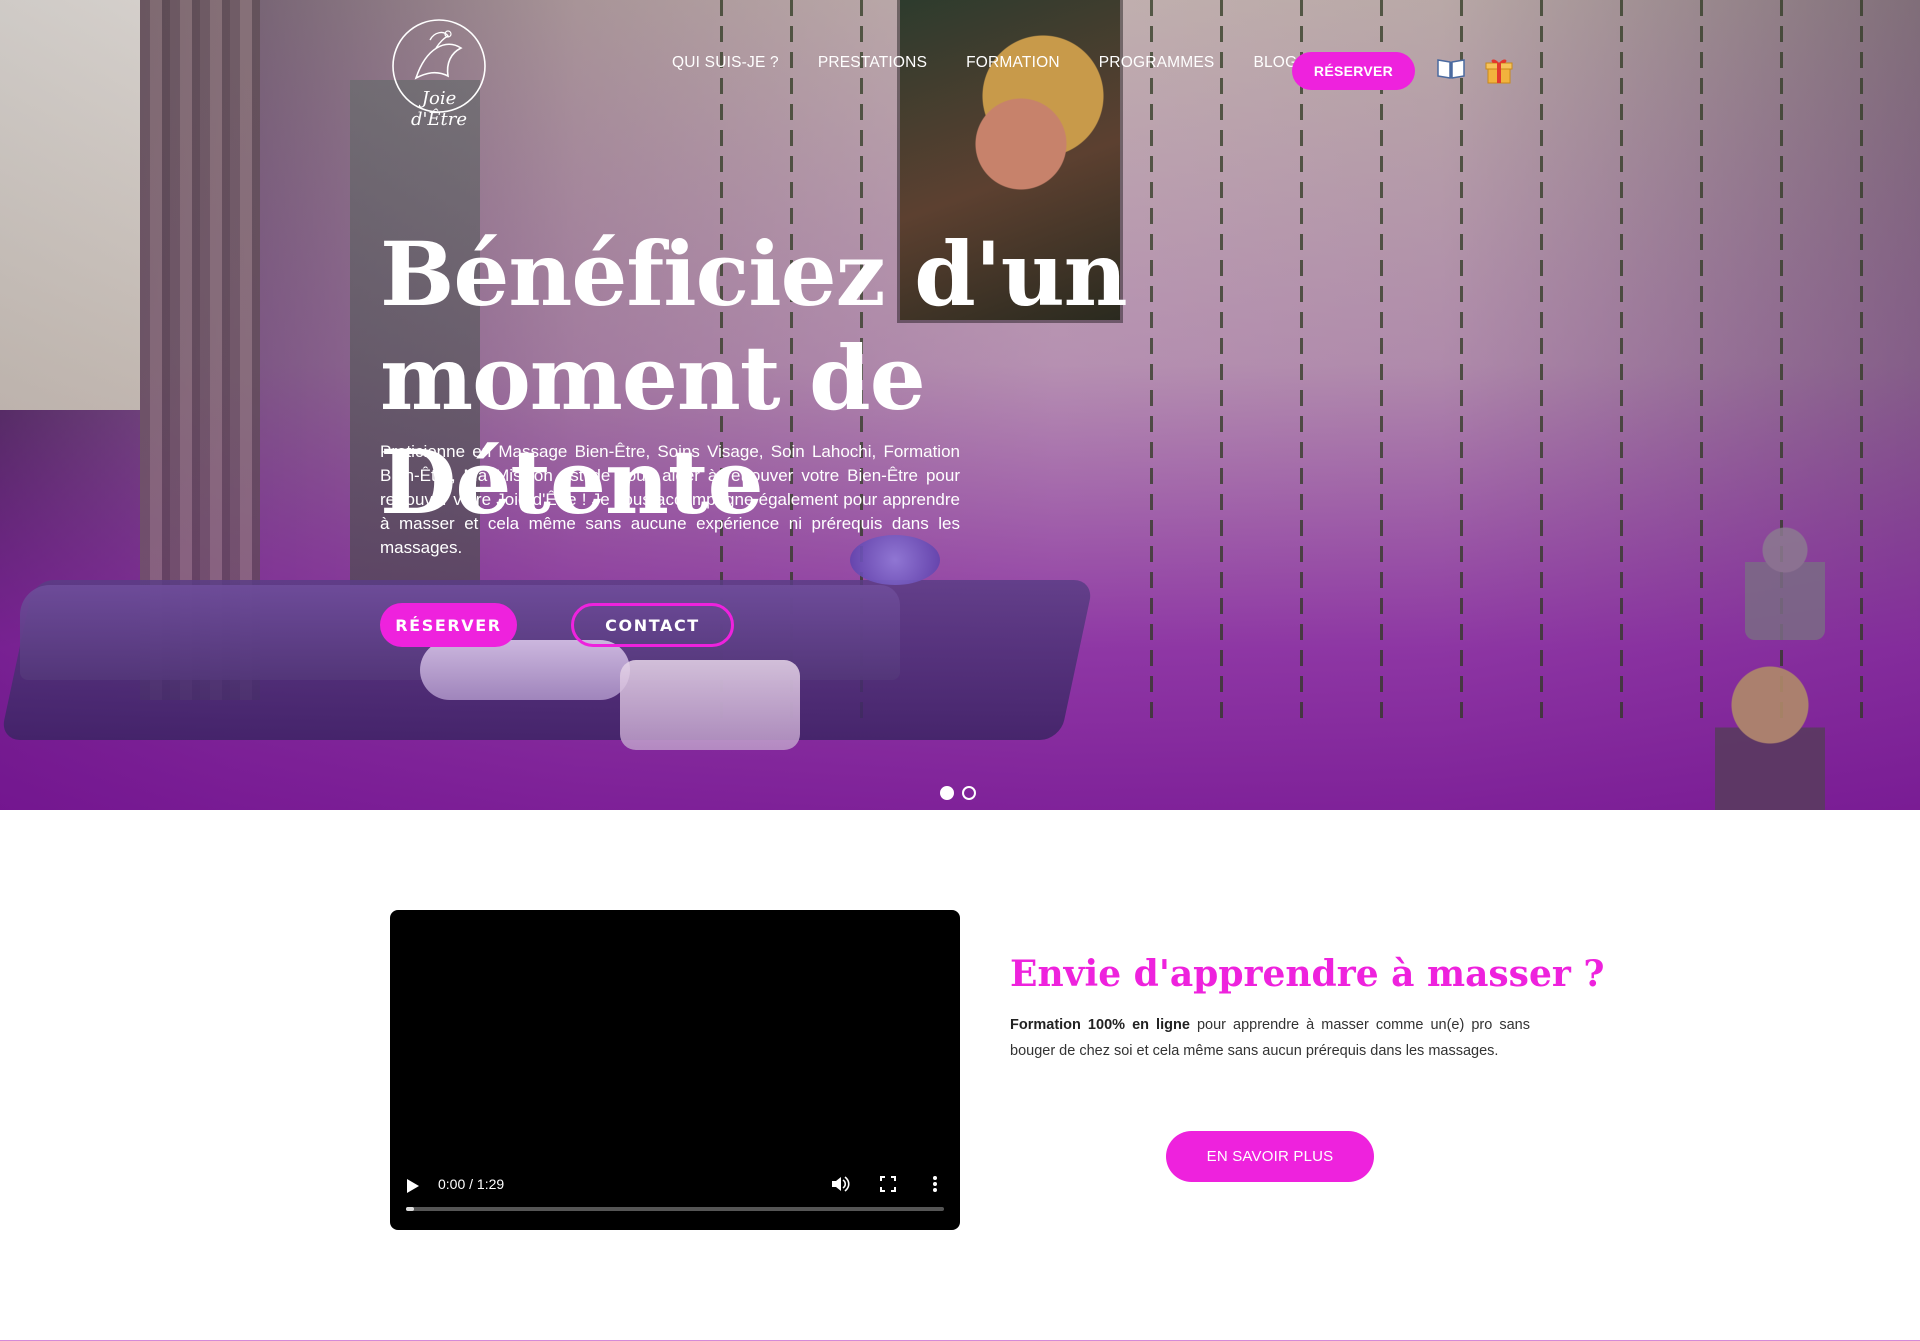 Image resolution: width=1920 pixels, height=1341 pixels. Describe the element at coordinates (935, 1184) in the screenshot. I see `more-options-icon` at that location.